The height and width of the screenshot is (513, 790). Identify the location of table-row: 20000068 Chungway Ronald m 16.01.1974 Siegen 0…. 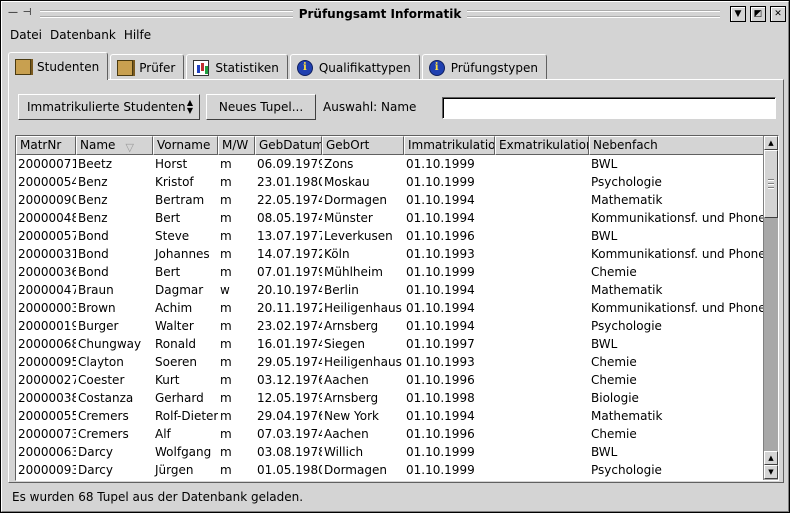
(397, 344).